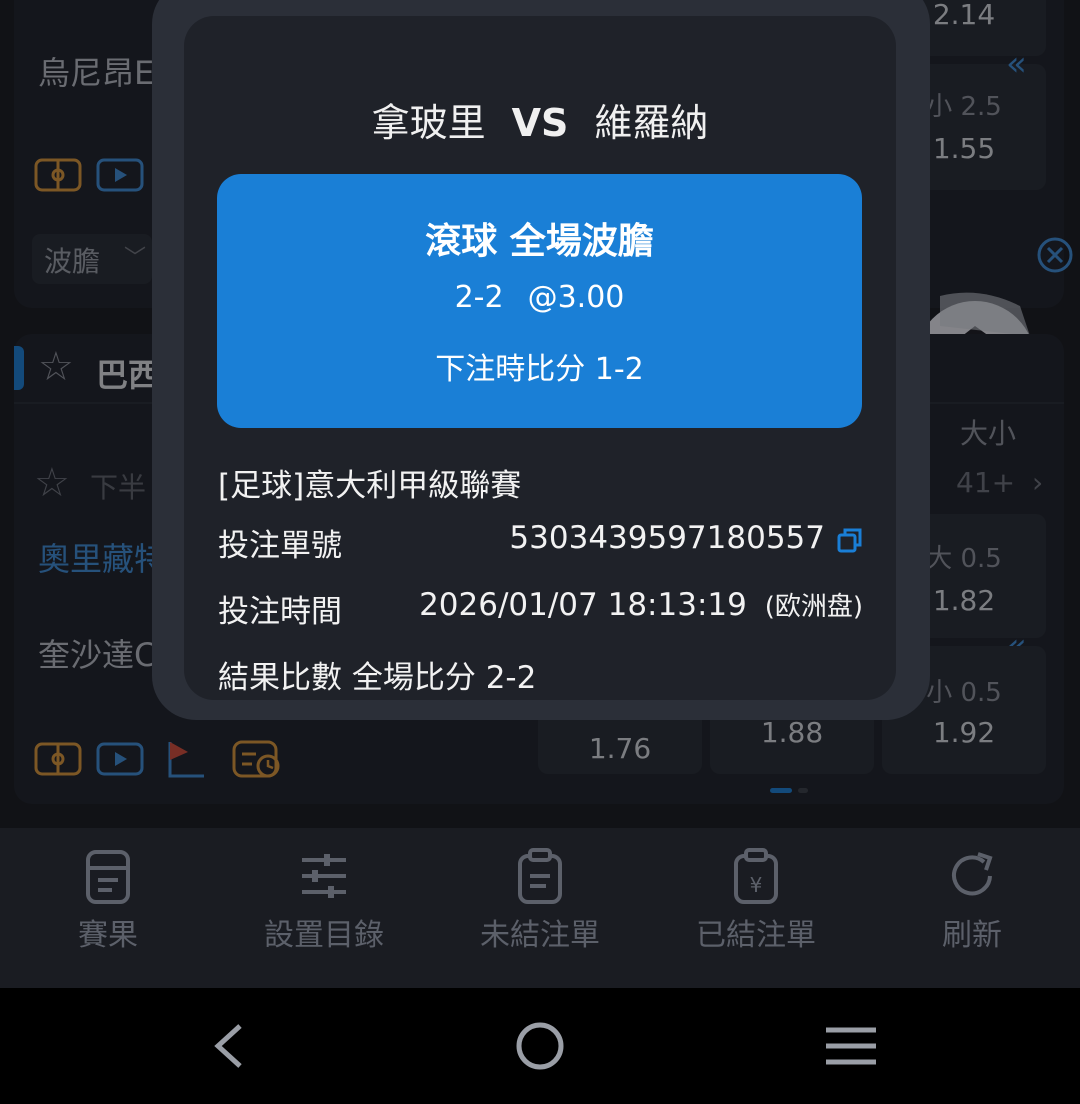 The width and height of the screenshot is (1080, 1104). What do you see at coordinates (850, 540) in the screenshot?
I see `copy-icon` at bounding box center [850, 540].